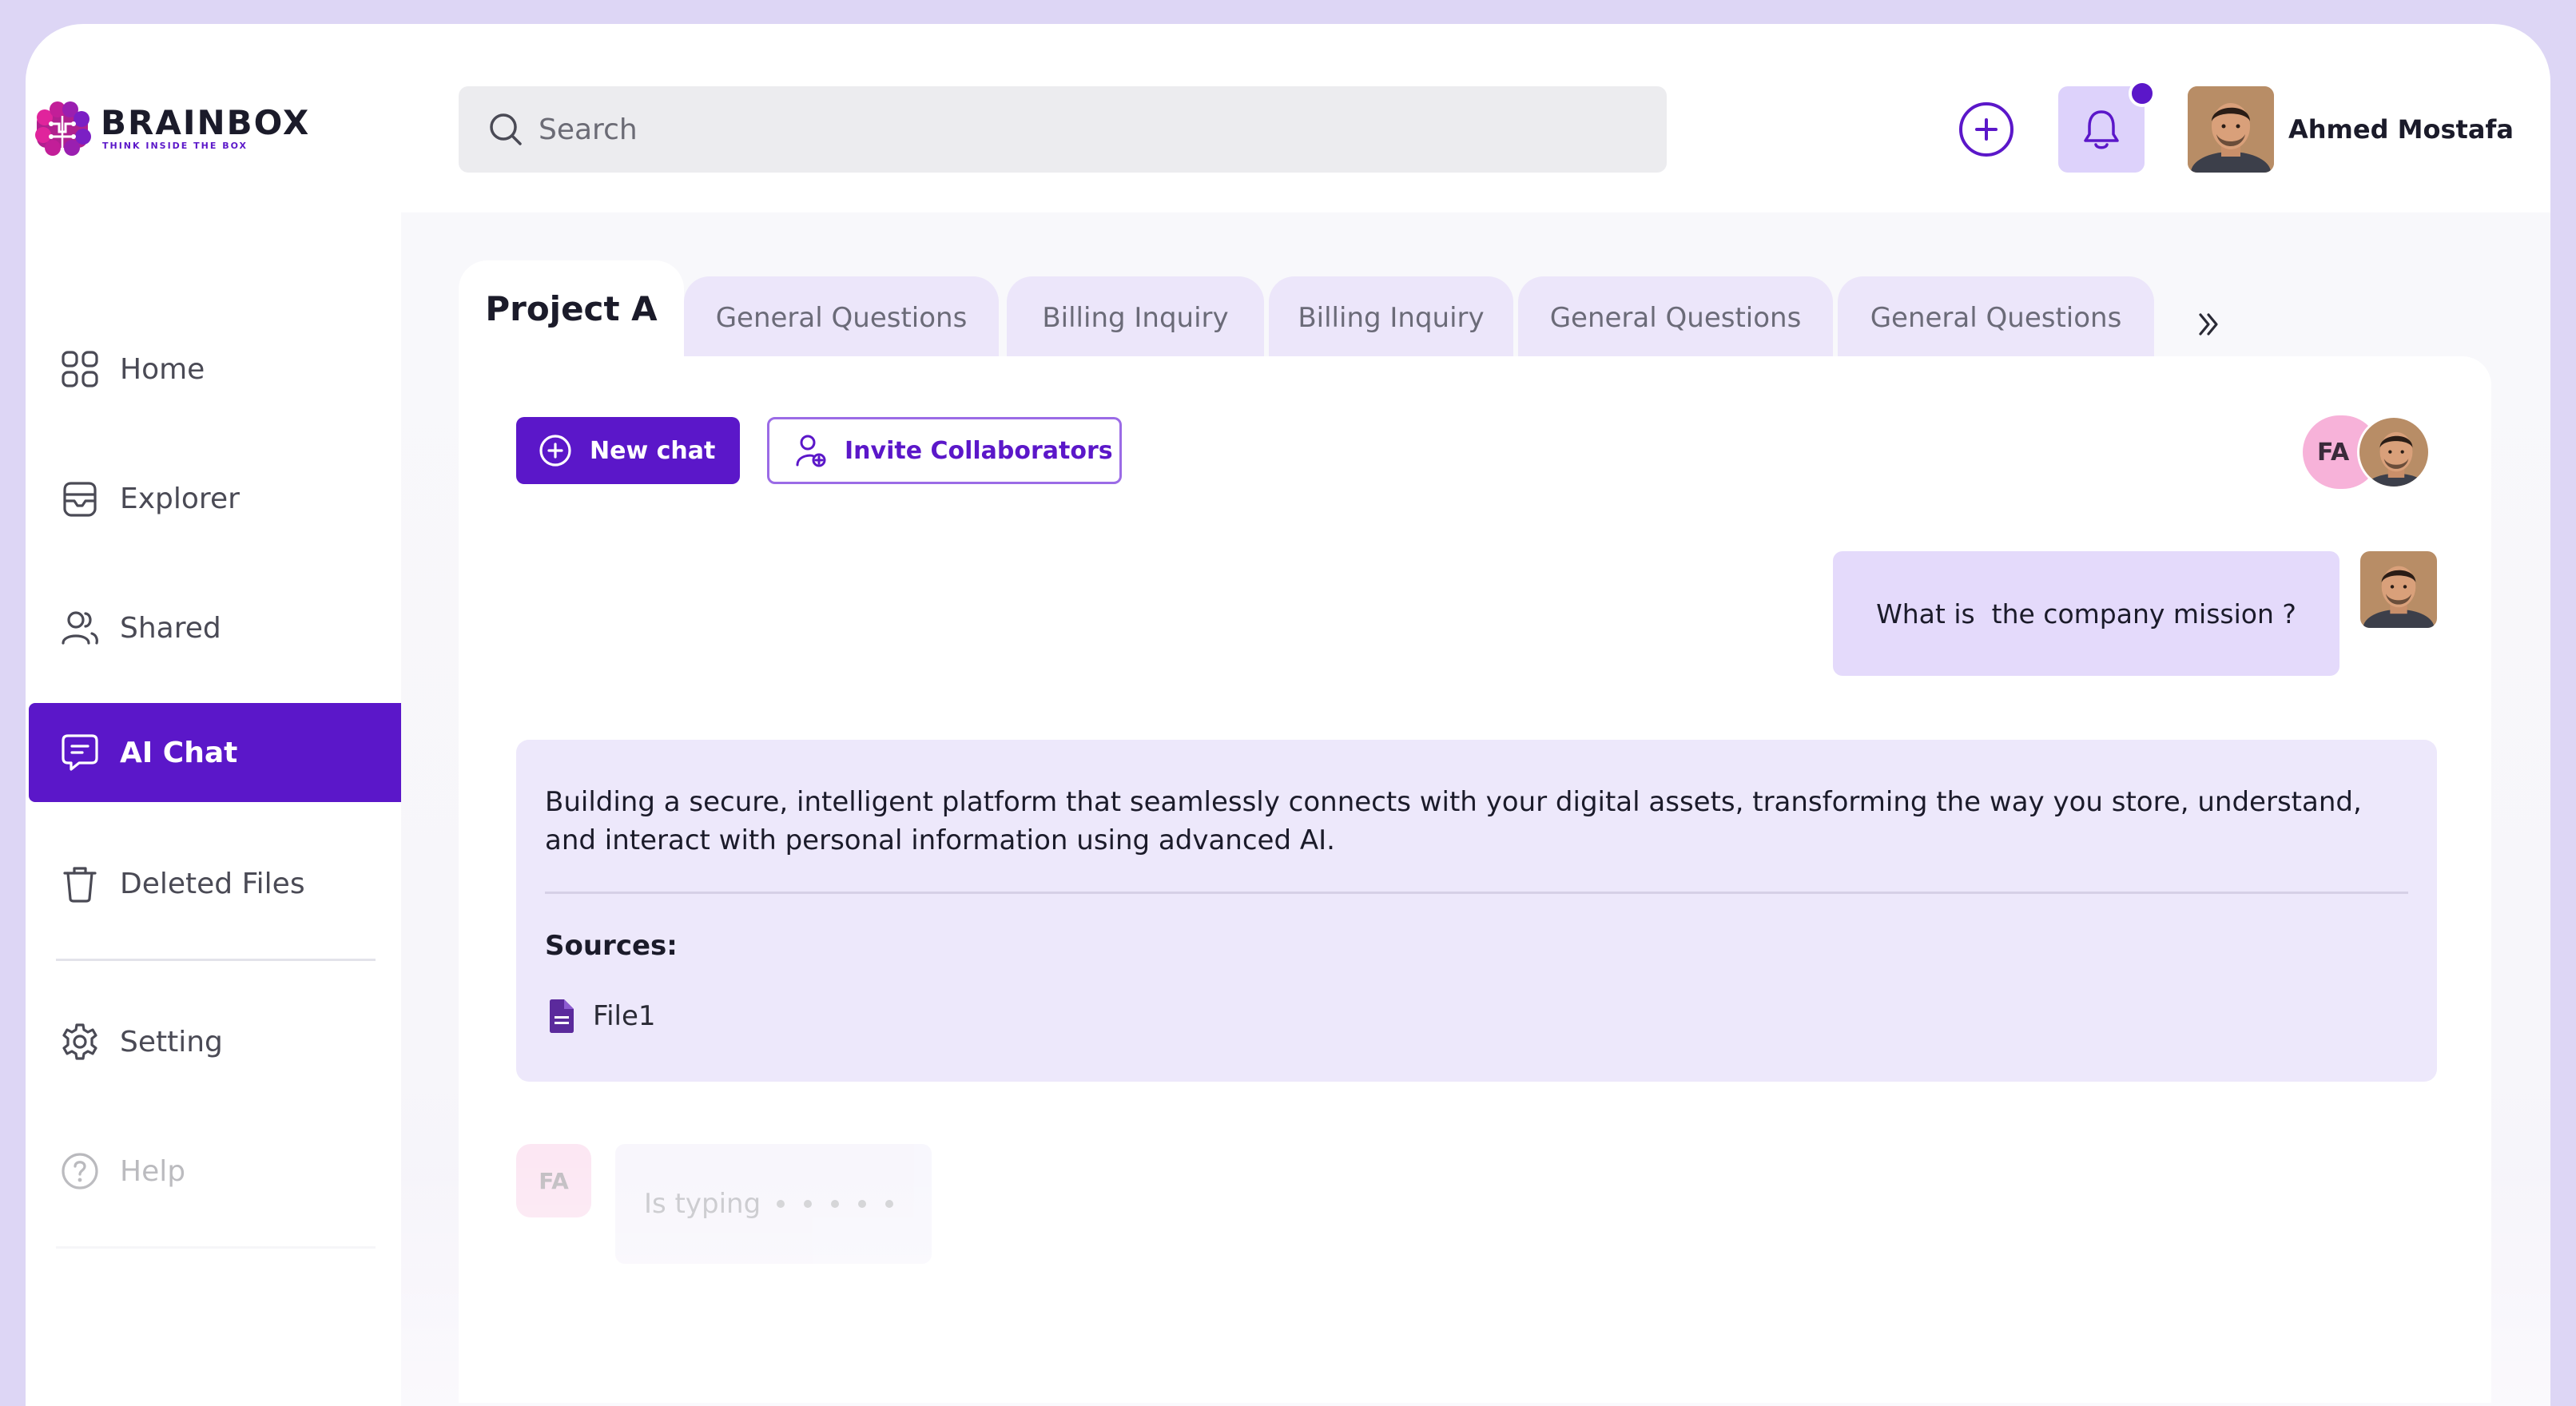  Describe the element at coordinates (63, 128) in the screenshot. I see `brain-logo-icon` at that location.